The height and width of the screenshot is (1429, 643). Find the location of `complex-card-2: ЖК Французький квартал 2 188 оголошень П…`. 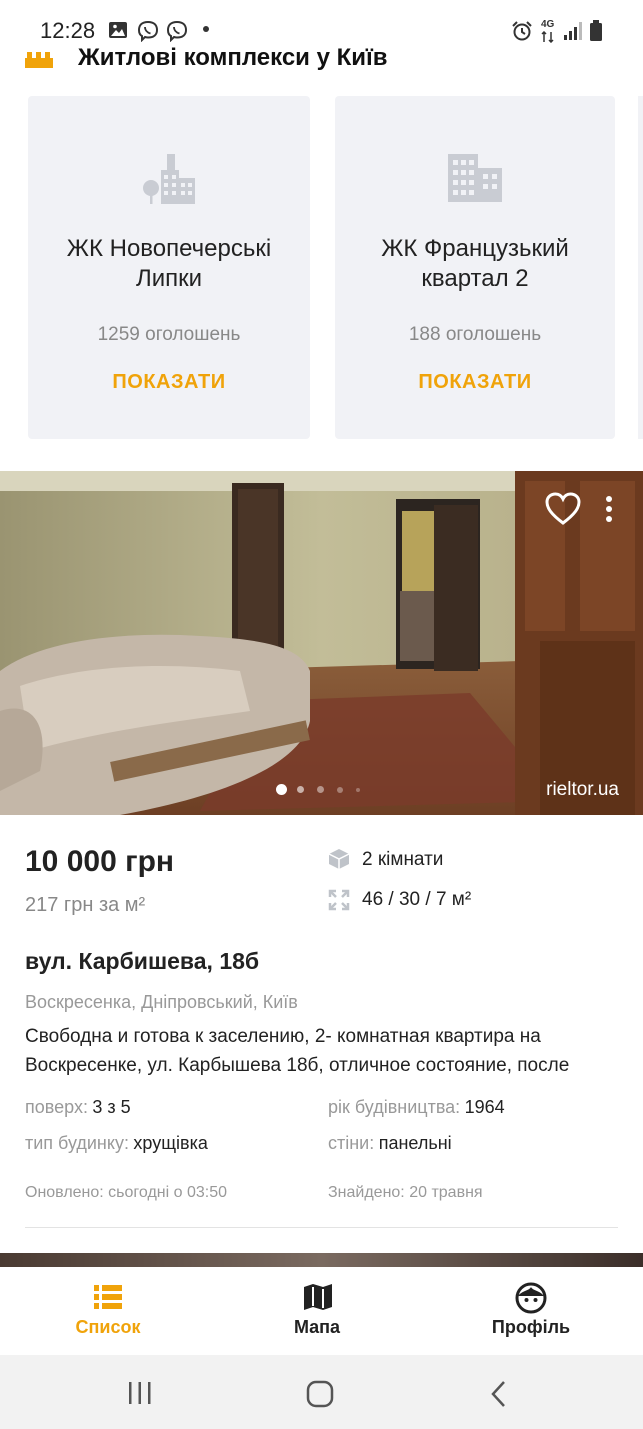

complex-card-2: ЖК Французький квартал 2 188 оголошень П… is located at coordinates (475, 267).